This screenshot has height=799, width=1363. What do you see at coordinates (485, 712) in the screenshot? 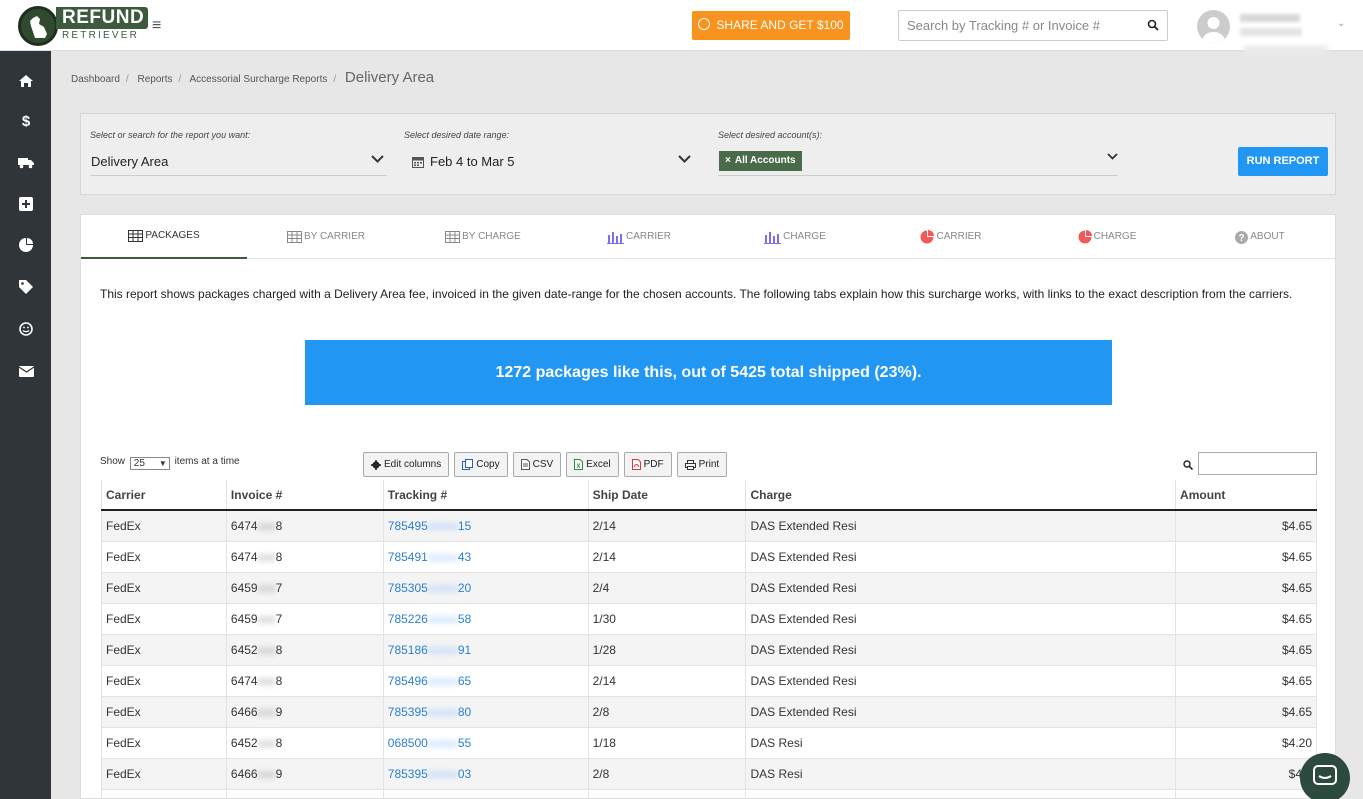
I see `cell-tracking-link: 785395xxxxx80` at bounding box center [485, 712].